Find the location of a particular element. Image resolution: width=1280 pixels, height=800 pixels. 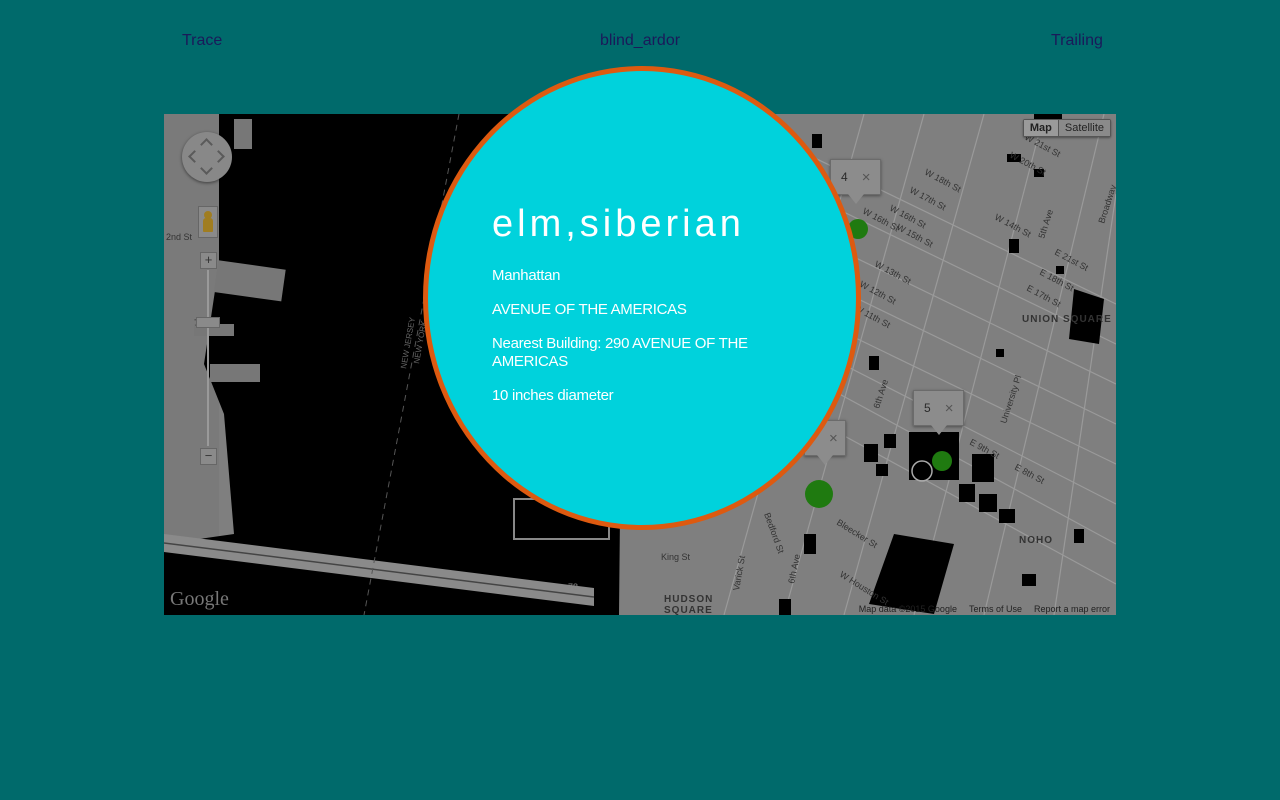

nav-link-blind-ardor: blind_ardor is located at coordinates (640, 41).